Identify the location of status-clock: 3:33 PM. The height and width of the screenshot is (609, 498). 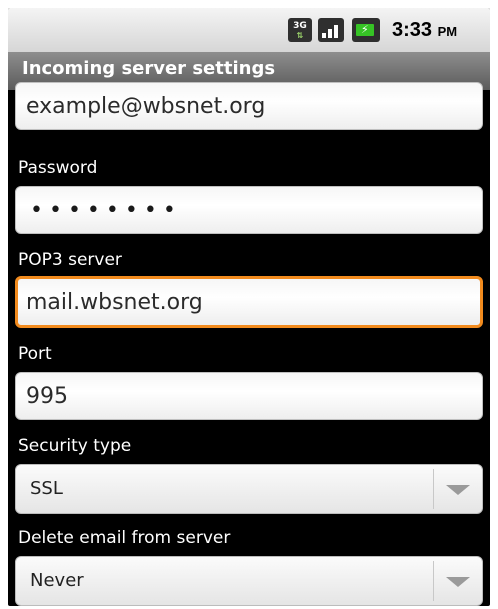
(425, 30).